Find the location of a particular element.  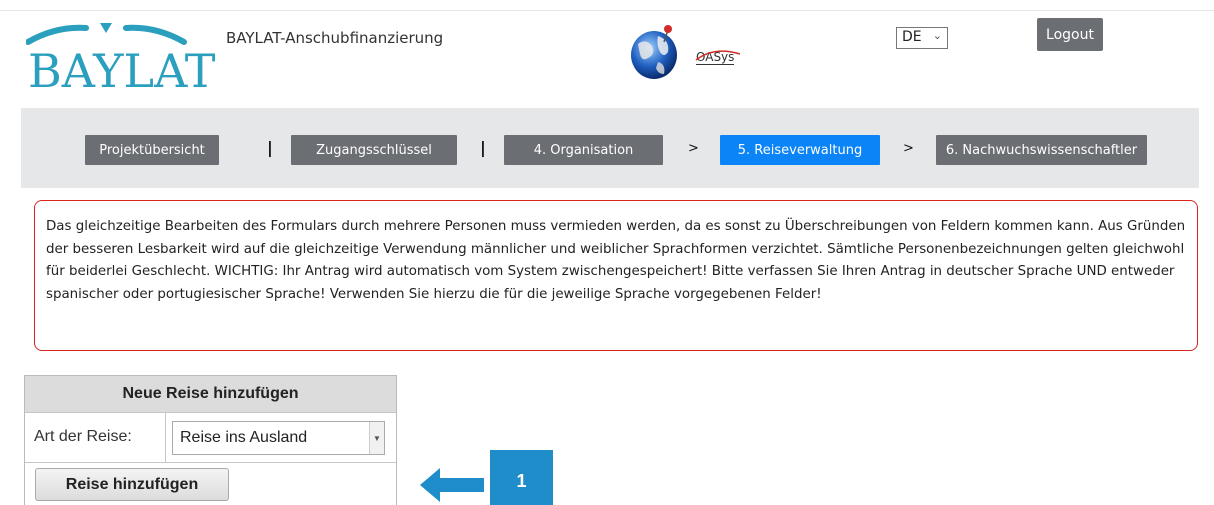

nav-reiseverwaltung: 5. Reiseverwaltung is located at coordinates (800, 150).